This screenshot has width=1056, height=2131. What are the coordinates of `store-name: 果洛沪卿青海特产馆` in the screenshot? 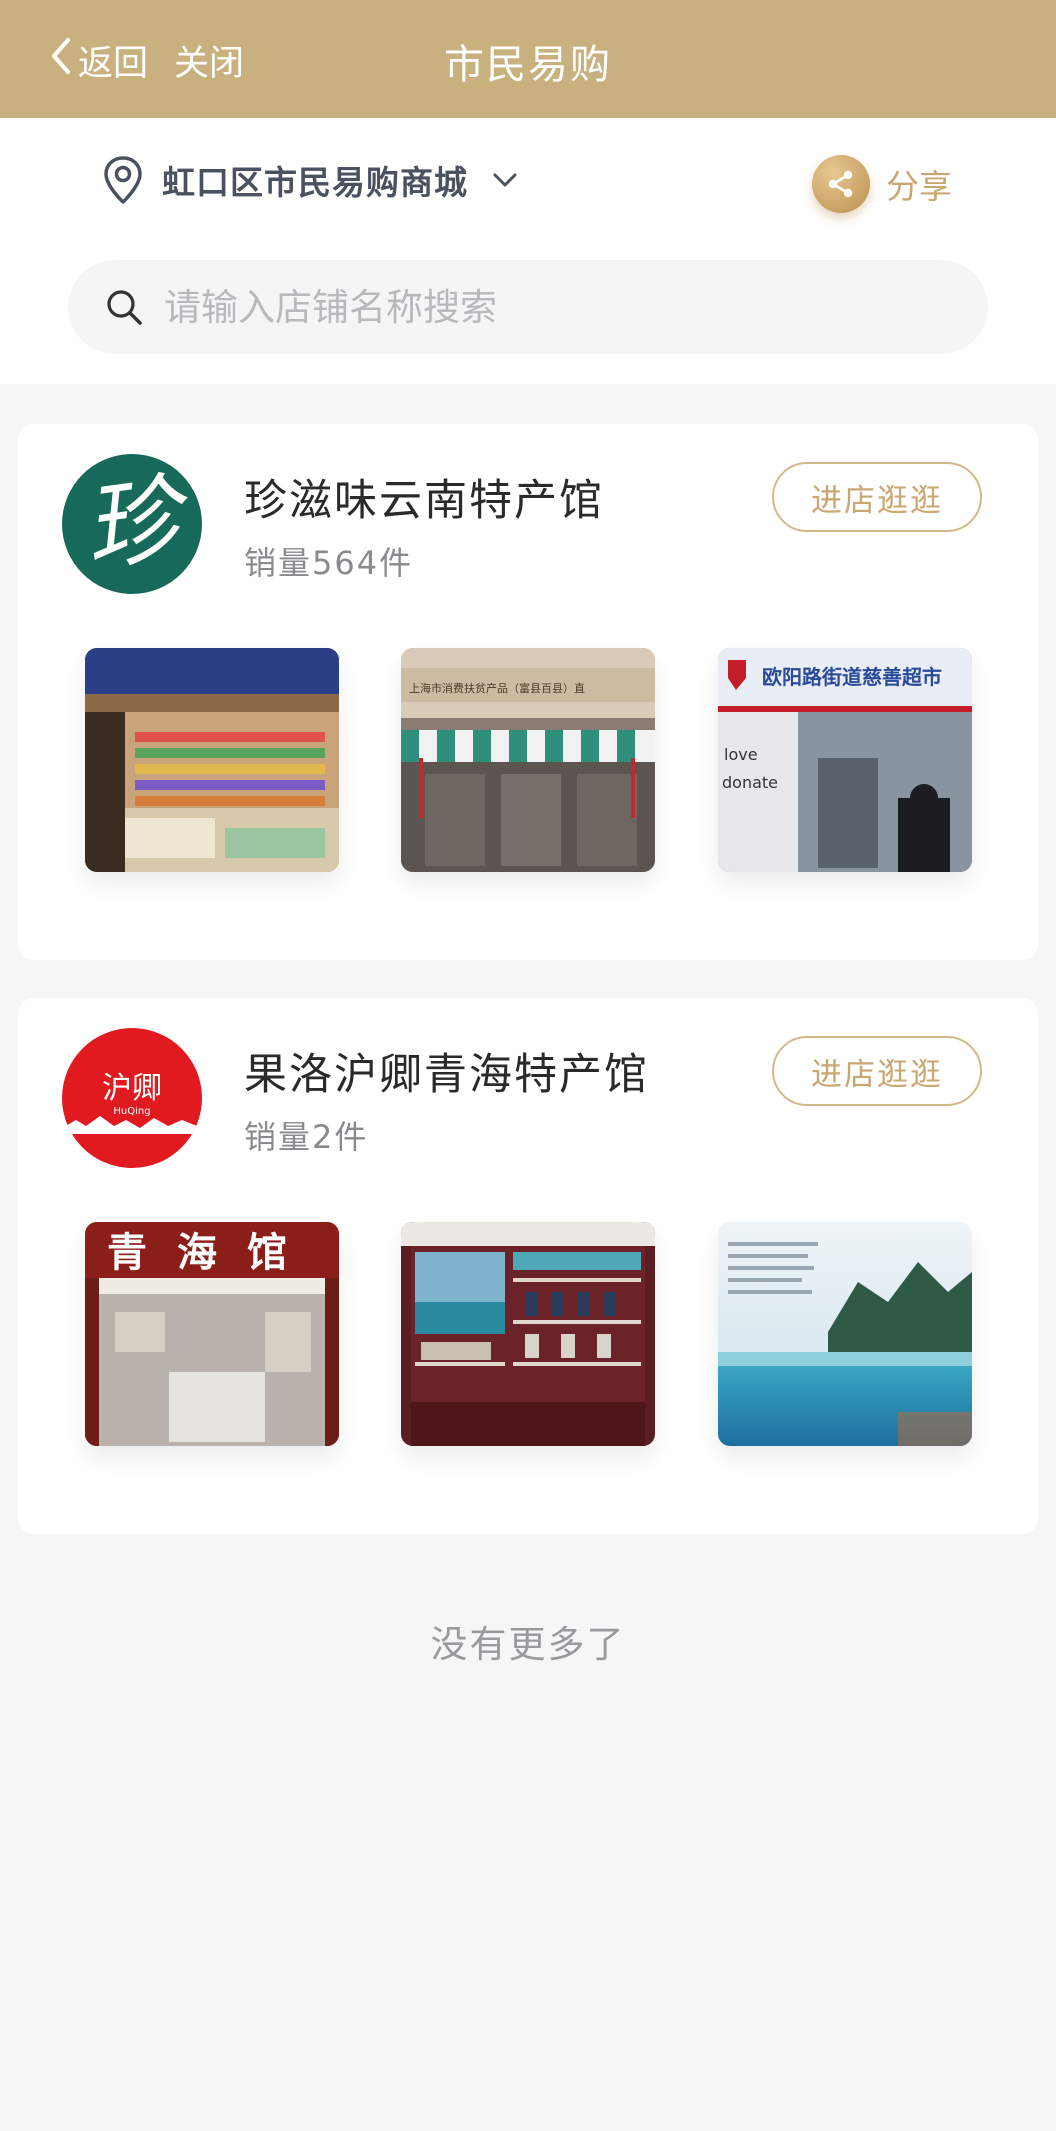 It's located at (446, 1071).